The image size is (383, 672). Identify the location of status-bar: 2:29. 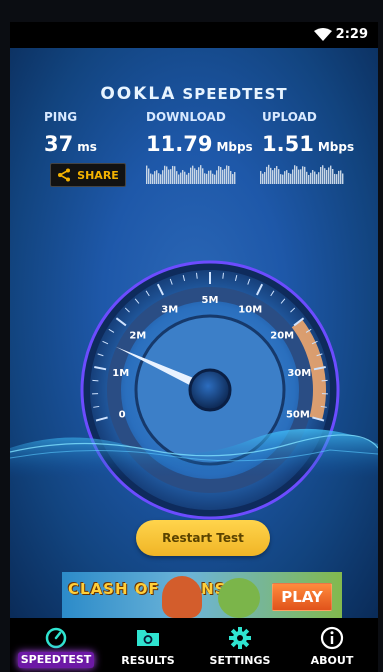
(194, 35).